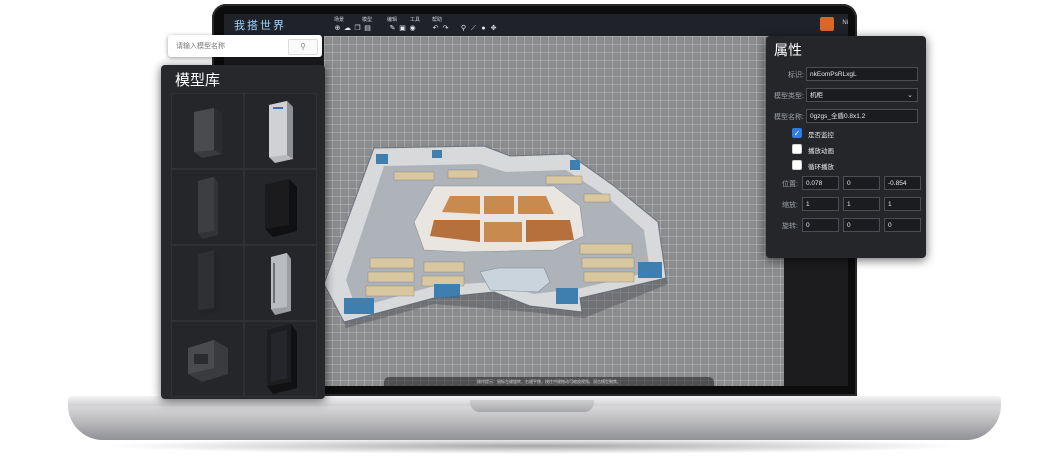  Describe the element at coordinates (483, 28) in the screenshot. I see `navigate-icon: ●` at that location.